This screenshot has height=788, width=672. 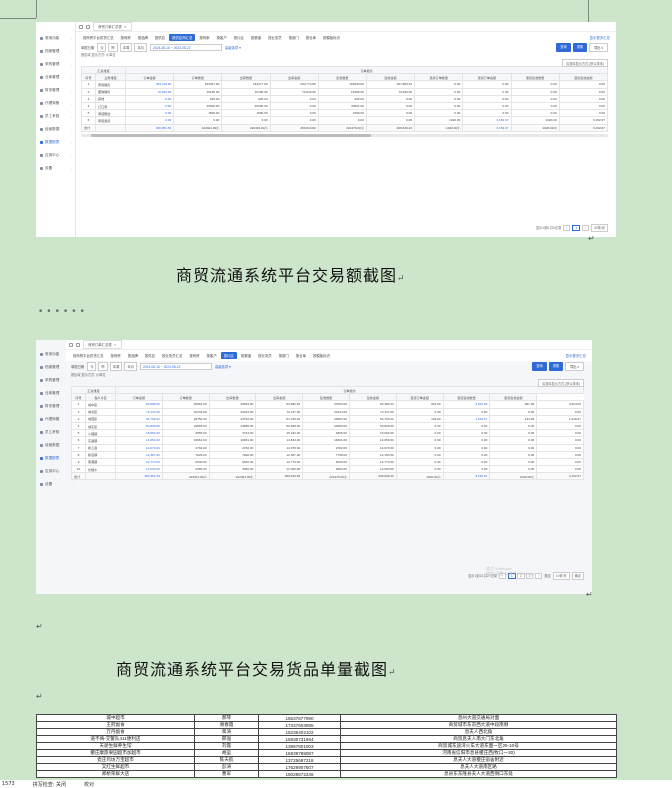 I want to click on summary-subtab: 按仓库, so click(x=311, y=38).